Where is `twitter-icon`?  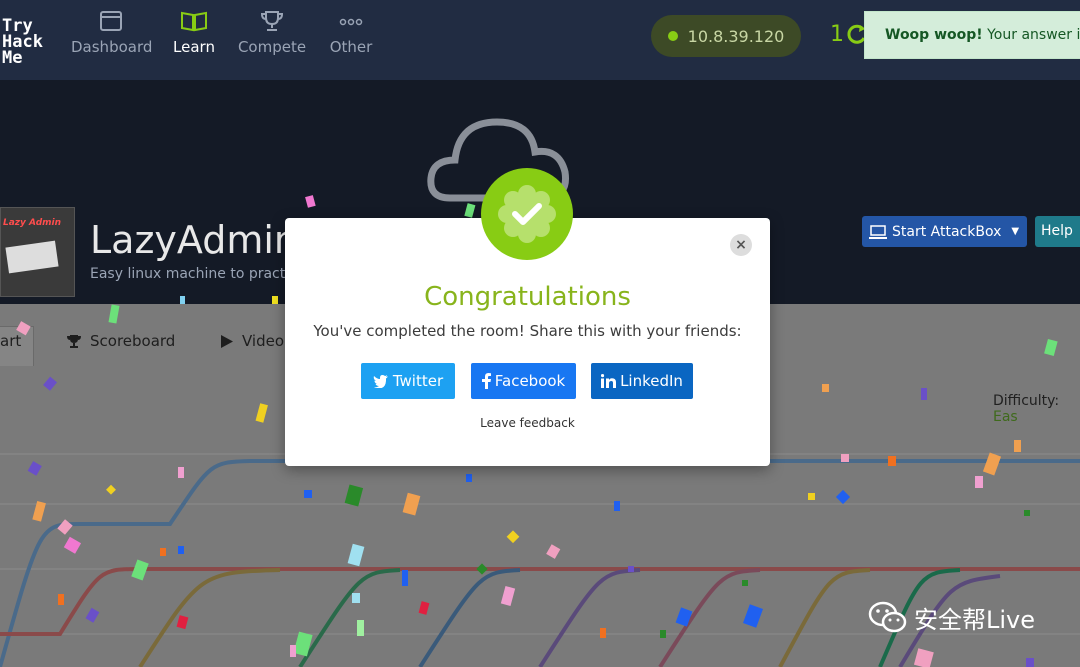
twitter-icon is located at coordinates (380, 381).